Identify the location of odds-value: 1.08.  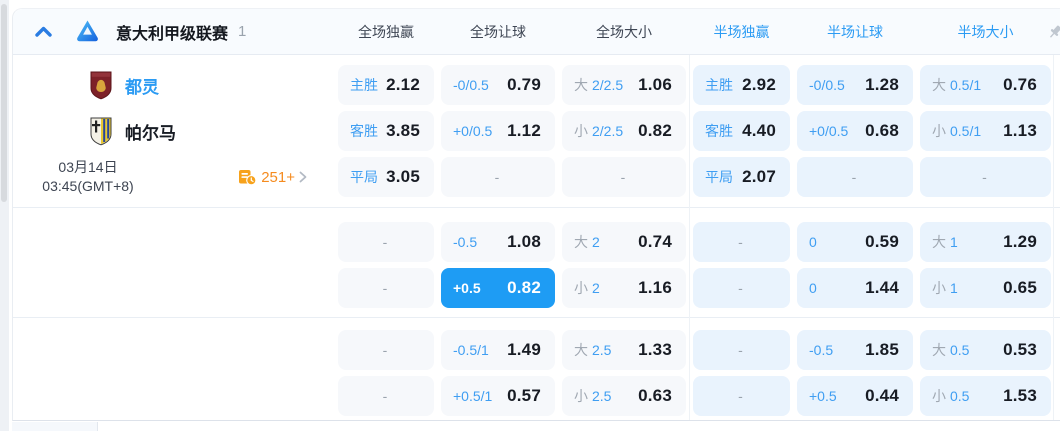
(524, 241).